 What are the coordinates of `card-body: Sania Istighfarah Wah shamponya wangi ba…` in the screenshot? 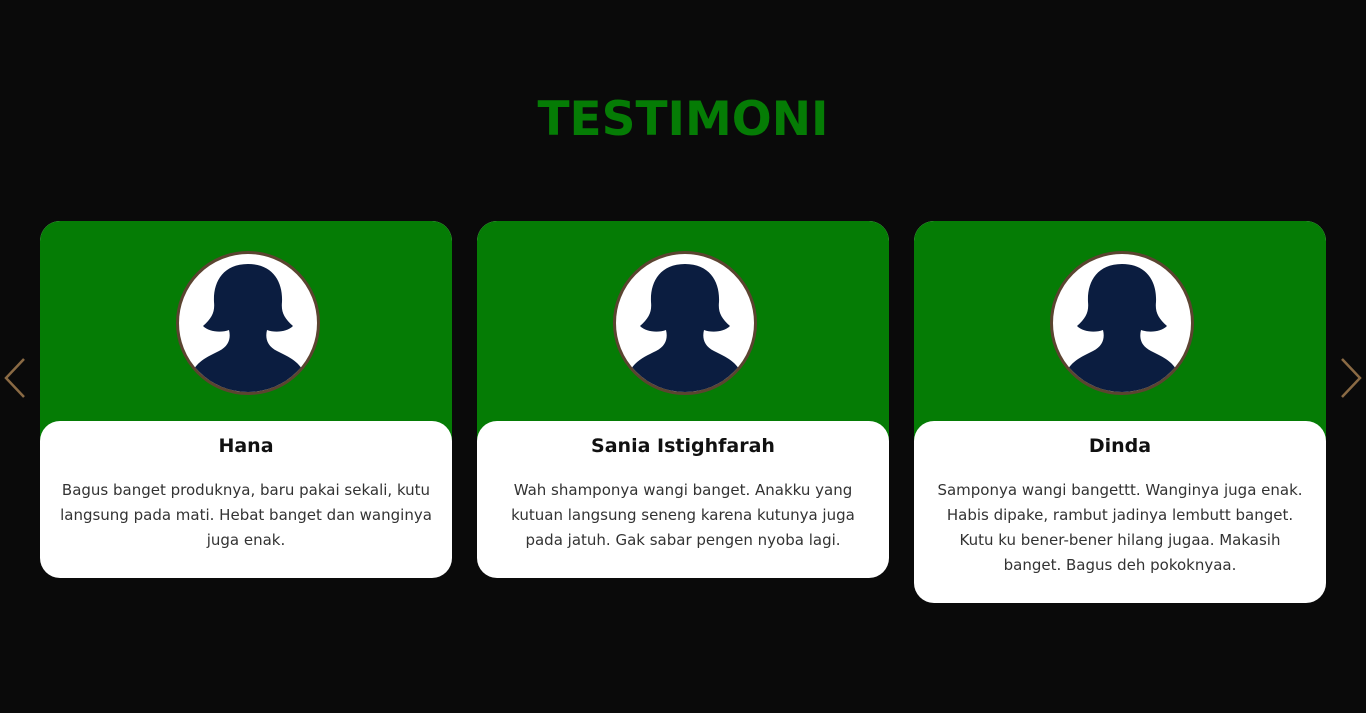 It's located at (683, 492).